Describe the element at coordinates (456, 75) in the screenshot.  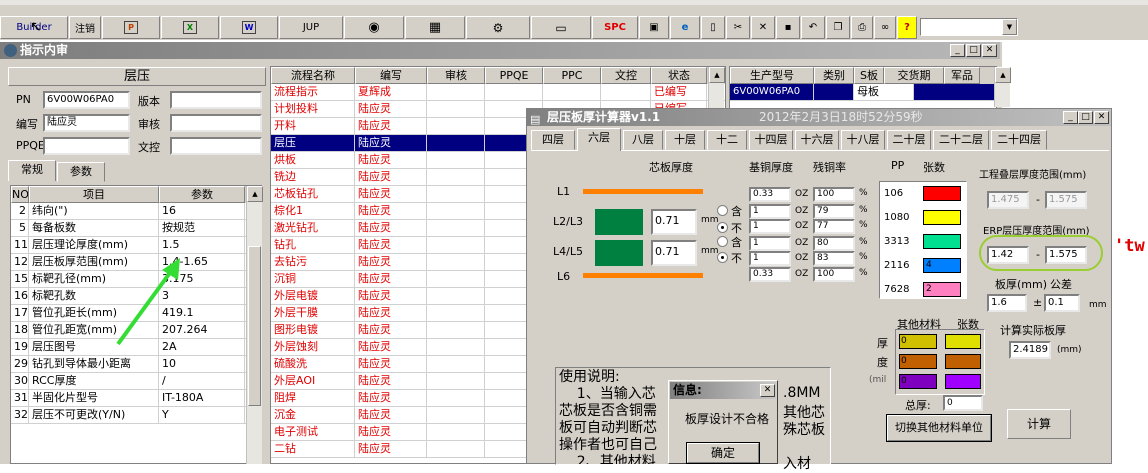
I see `col-review: 审核` at that location.